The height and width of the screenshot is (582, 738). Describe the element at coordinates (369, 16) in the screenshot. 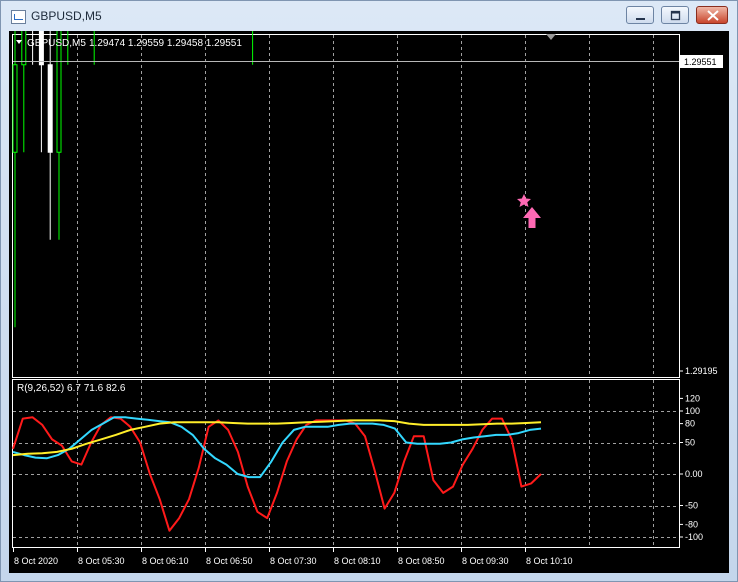

I see `title-bar: GBPUSD,M5` at that location.